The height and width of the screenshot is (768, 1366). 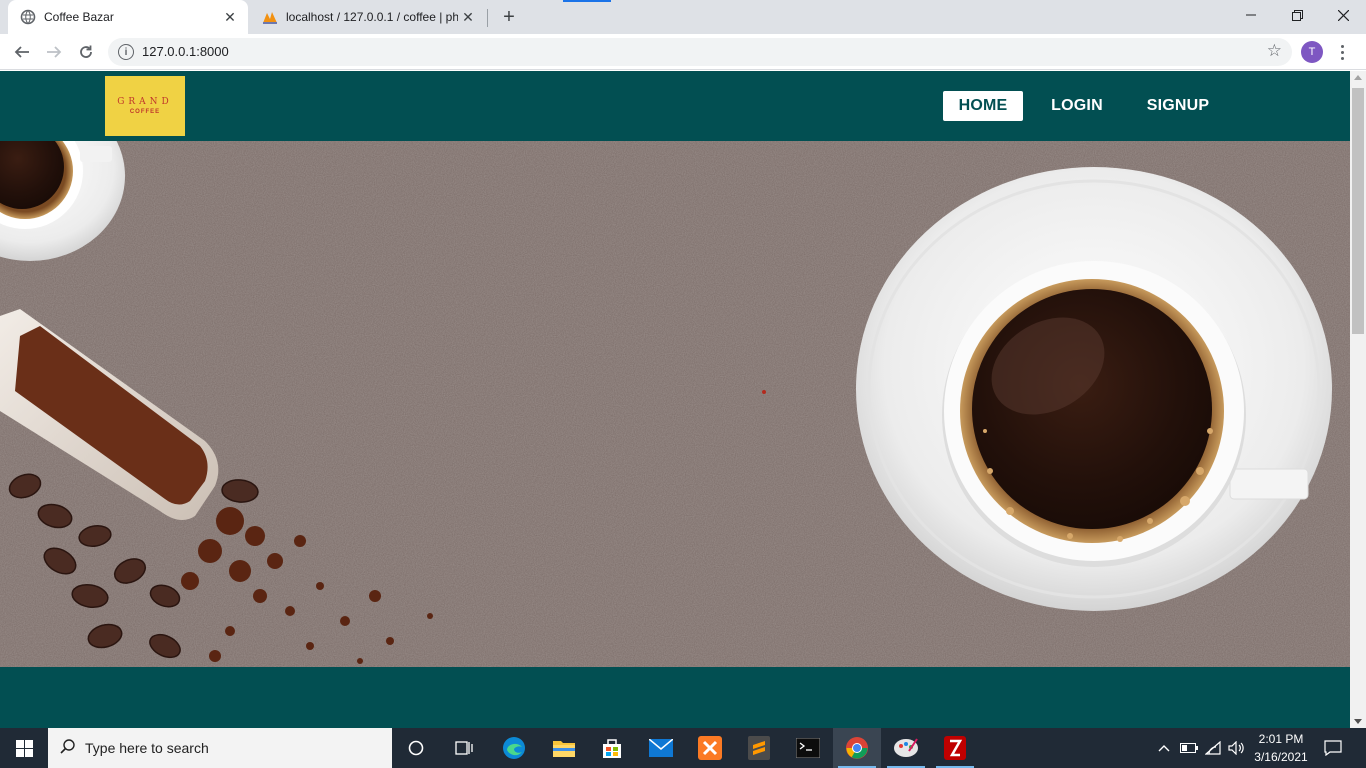 What do you see at coordinates (1213, 748) in the screenshot?
I see `wifi-icon` at bounding box center [1213, 748].